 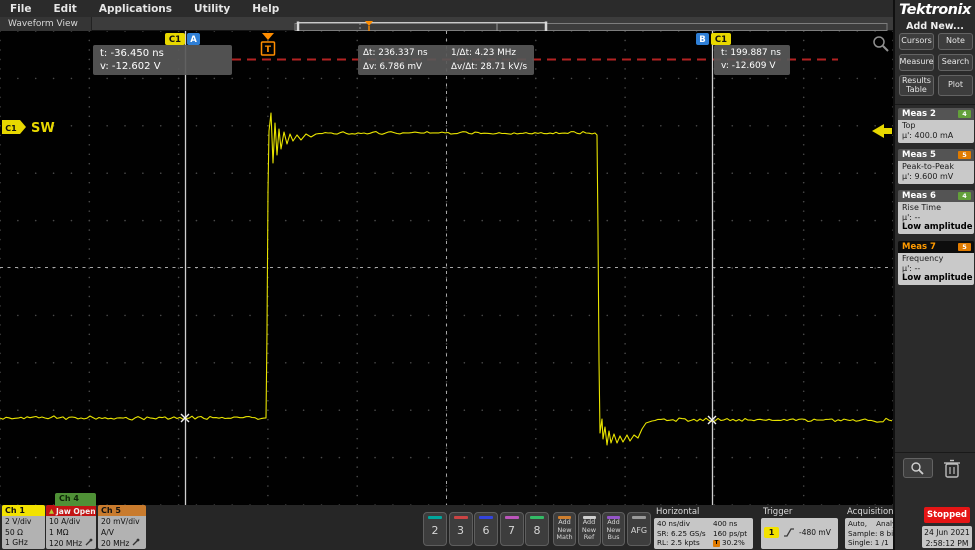 What do you see at coordinates (928, 166) in the screenshot?
I see `meas-line: Peak-to-Peak` at bounding box center [928, 166].